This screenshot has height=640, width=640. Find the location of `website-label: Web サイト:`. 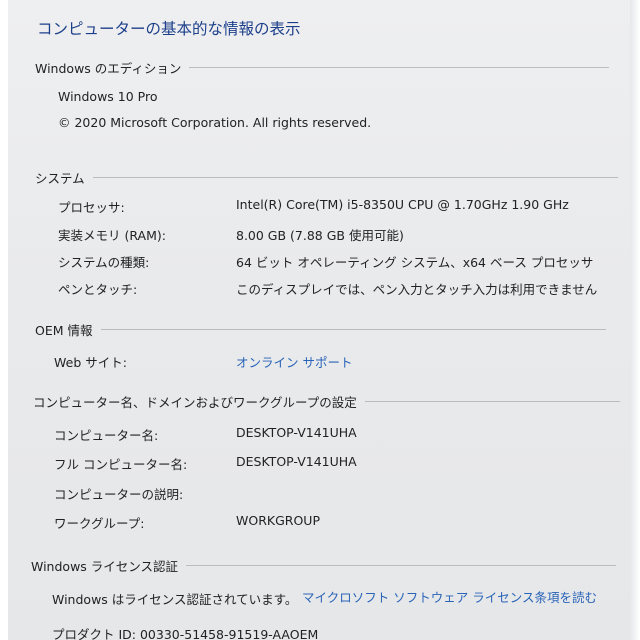

website-label: Web サイト: is located at coordinates (90, 362).